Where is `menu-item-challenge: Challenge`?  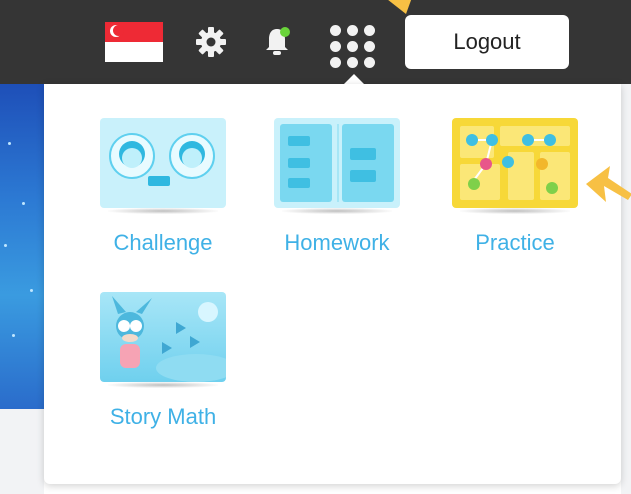 menu-item-challenge: Challenge is located at coordinates (163, 188).